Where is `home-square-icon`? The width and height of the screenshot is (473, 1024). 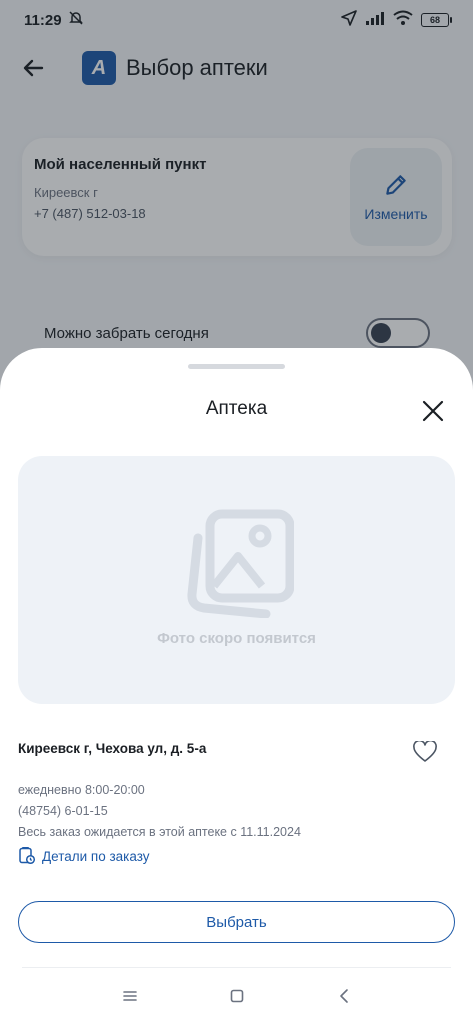 home-square-icon is located at coordinates (237, 996).